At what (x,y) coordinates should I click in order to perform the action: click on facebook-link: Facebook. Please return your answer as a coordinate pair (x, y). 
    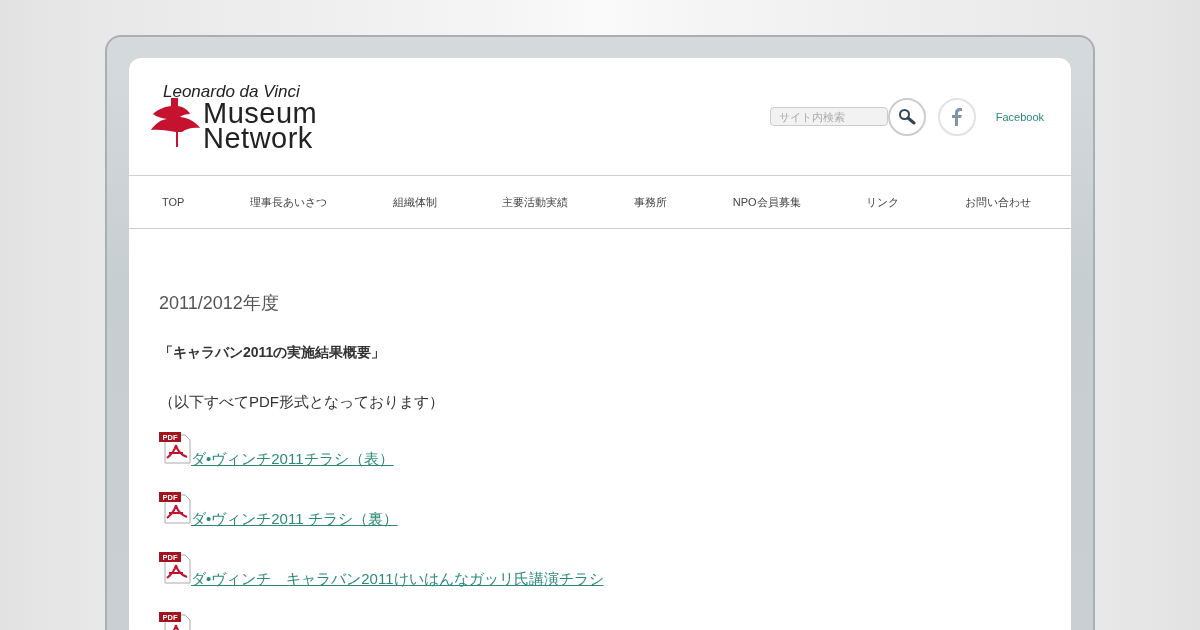
    Looking at the image, I should click on (1019, 116).